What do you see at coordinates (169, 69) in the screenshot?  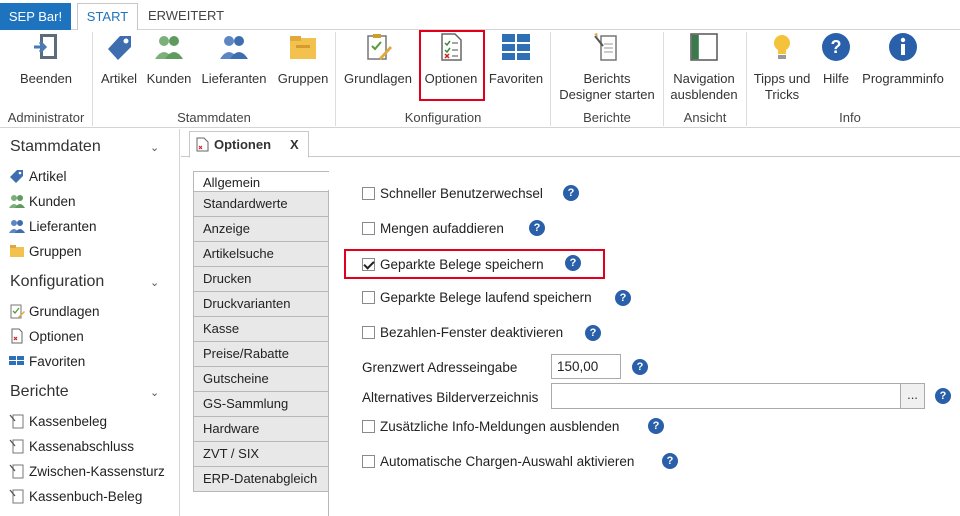 I see `kunden-button: Kunden` at bounding box center [169, 69].